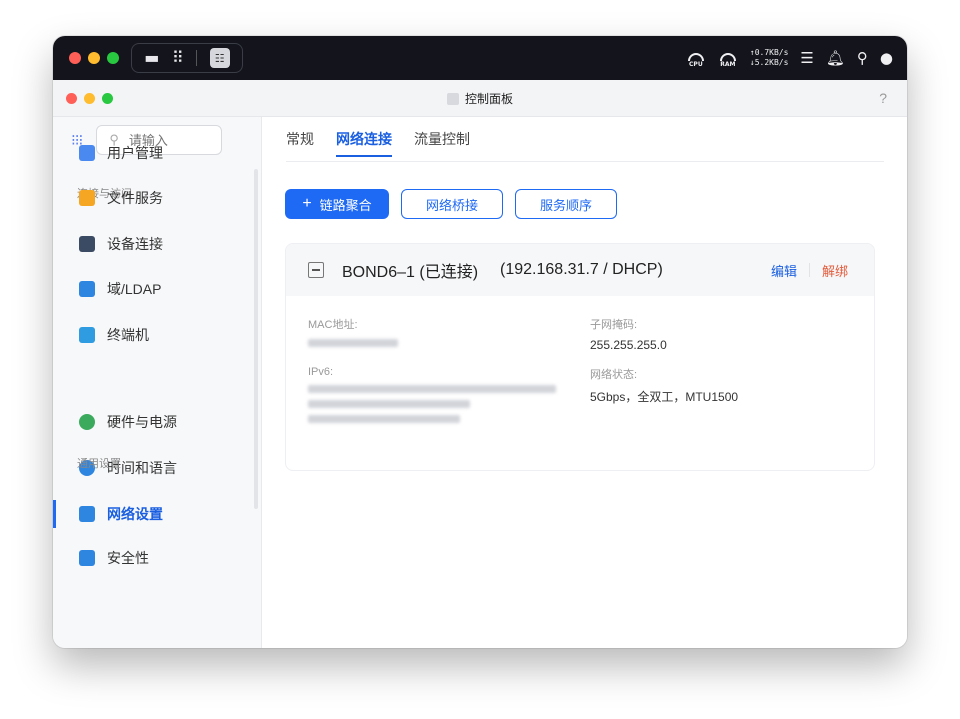 The height and width of the screenshot is (719, 960). Describe the element at coordinates (113, 58) in the screenshot. I see `zoom-dot` at that location.